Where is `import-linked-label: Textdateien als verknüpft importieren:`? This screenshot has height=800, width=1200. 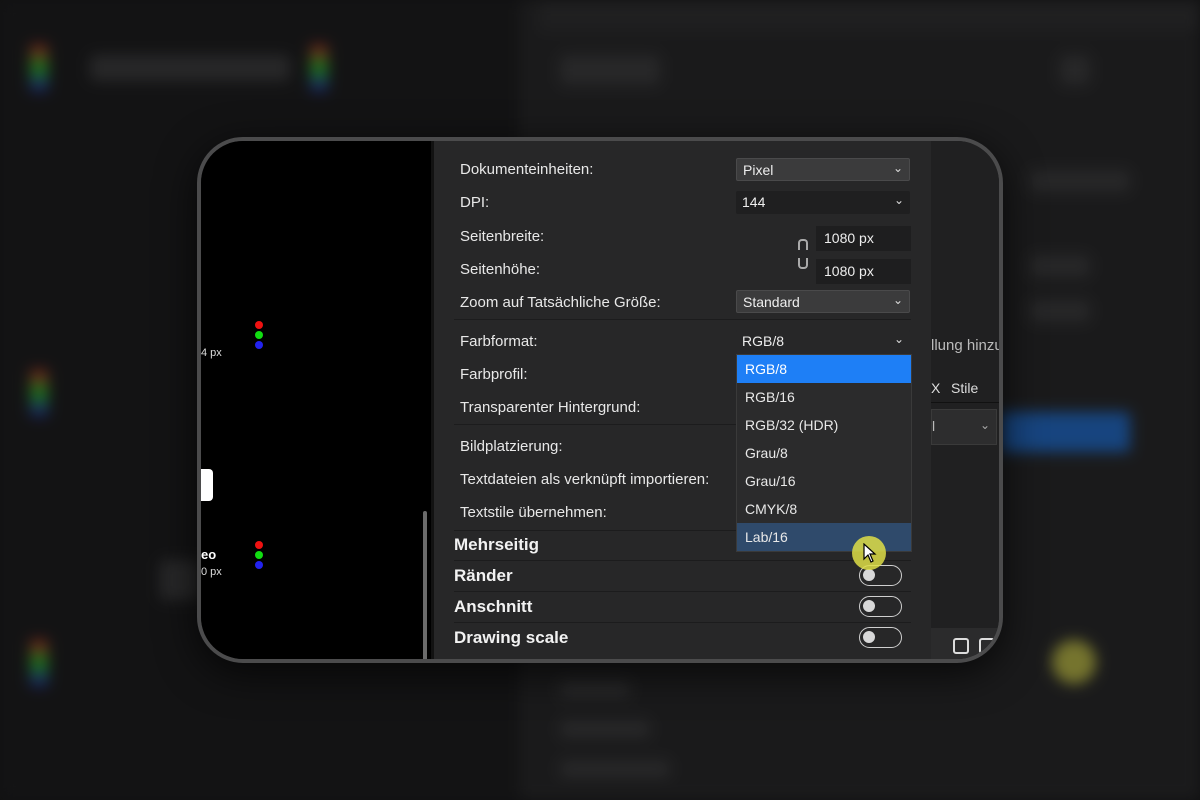
import-linked-label: Textdateien als verknüpft importieren: is located at coordinates (585, 479).